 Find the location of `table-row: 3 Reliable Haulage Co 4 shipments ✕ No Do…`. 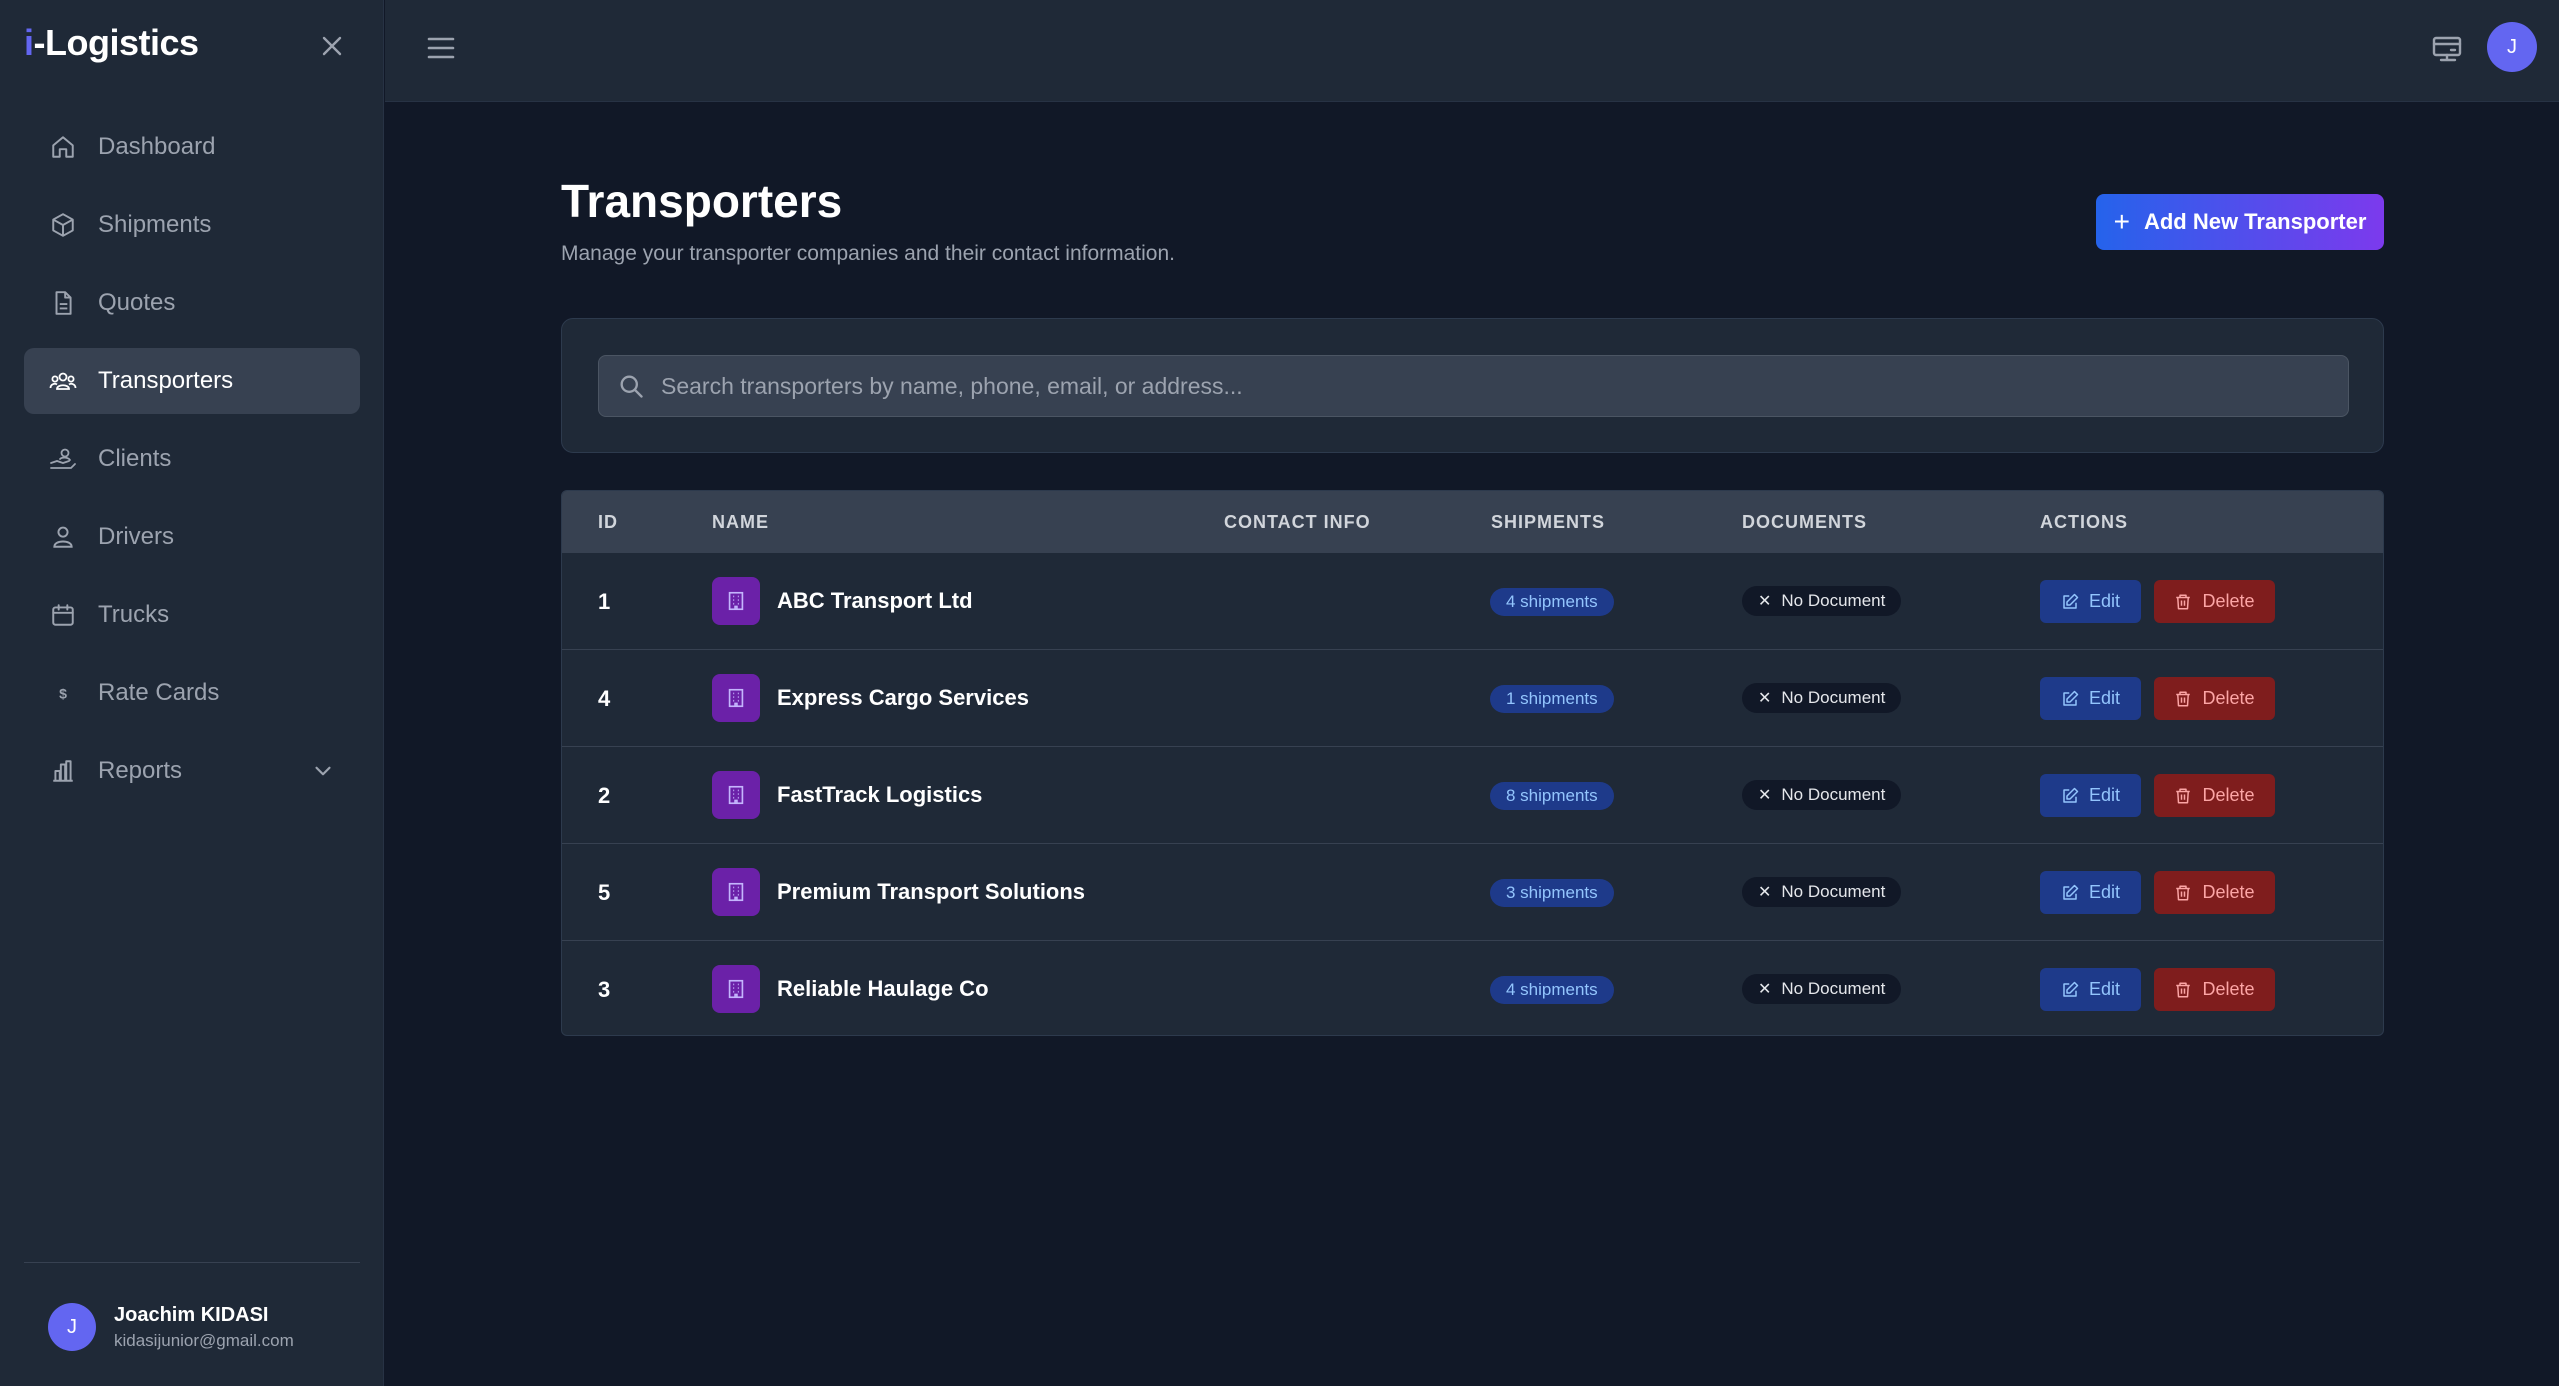

table-row: 3 Reliable Haulage Co 4 shipments ✕ No Do… is located at coordinates (1472, 987).